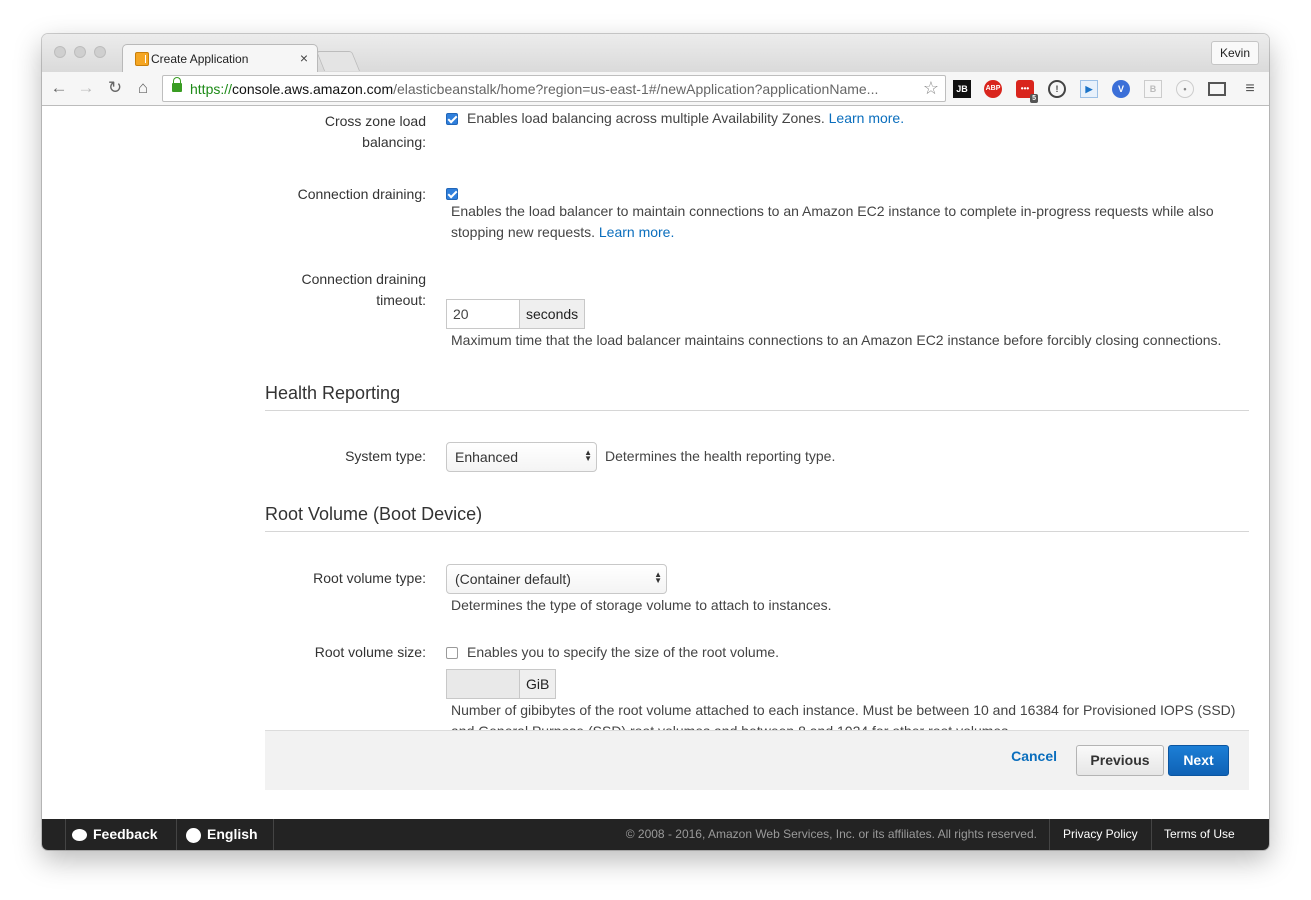 This screenshot has width=1311, height=900. What do you see at coordinates (143, 88) in the screenshot?
I see `home-icon: ⌂` at bounding box center [143, 88].